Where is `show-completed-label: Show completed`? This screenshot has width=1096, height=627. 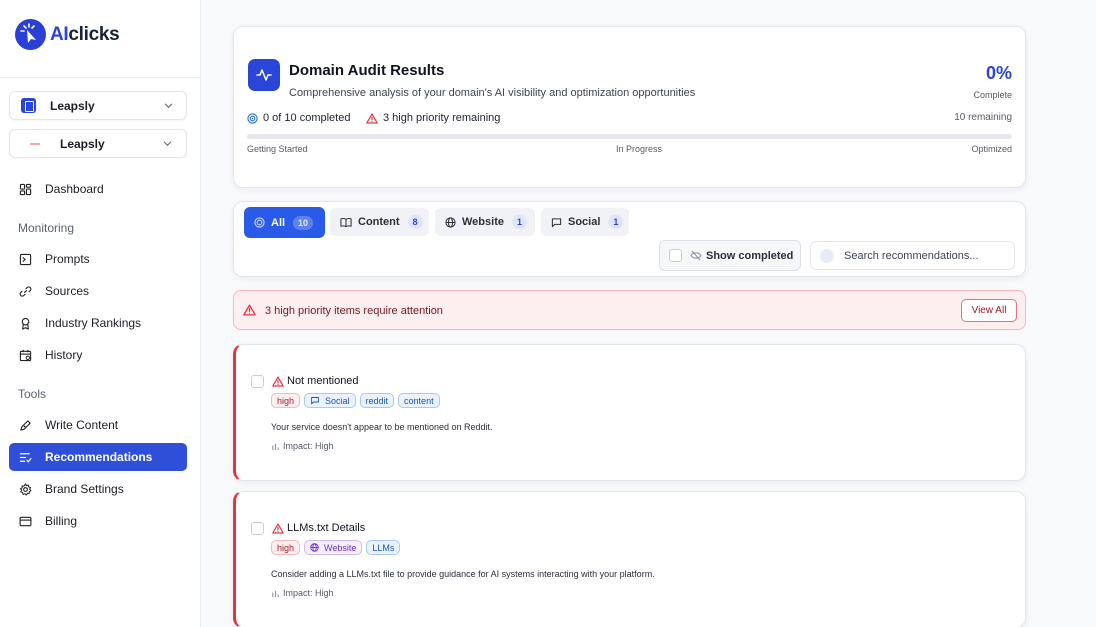
show-completed-label: Show completed is located at coordinates (750, 255).